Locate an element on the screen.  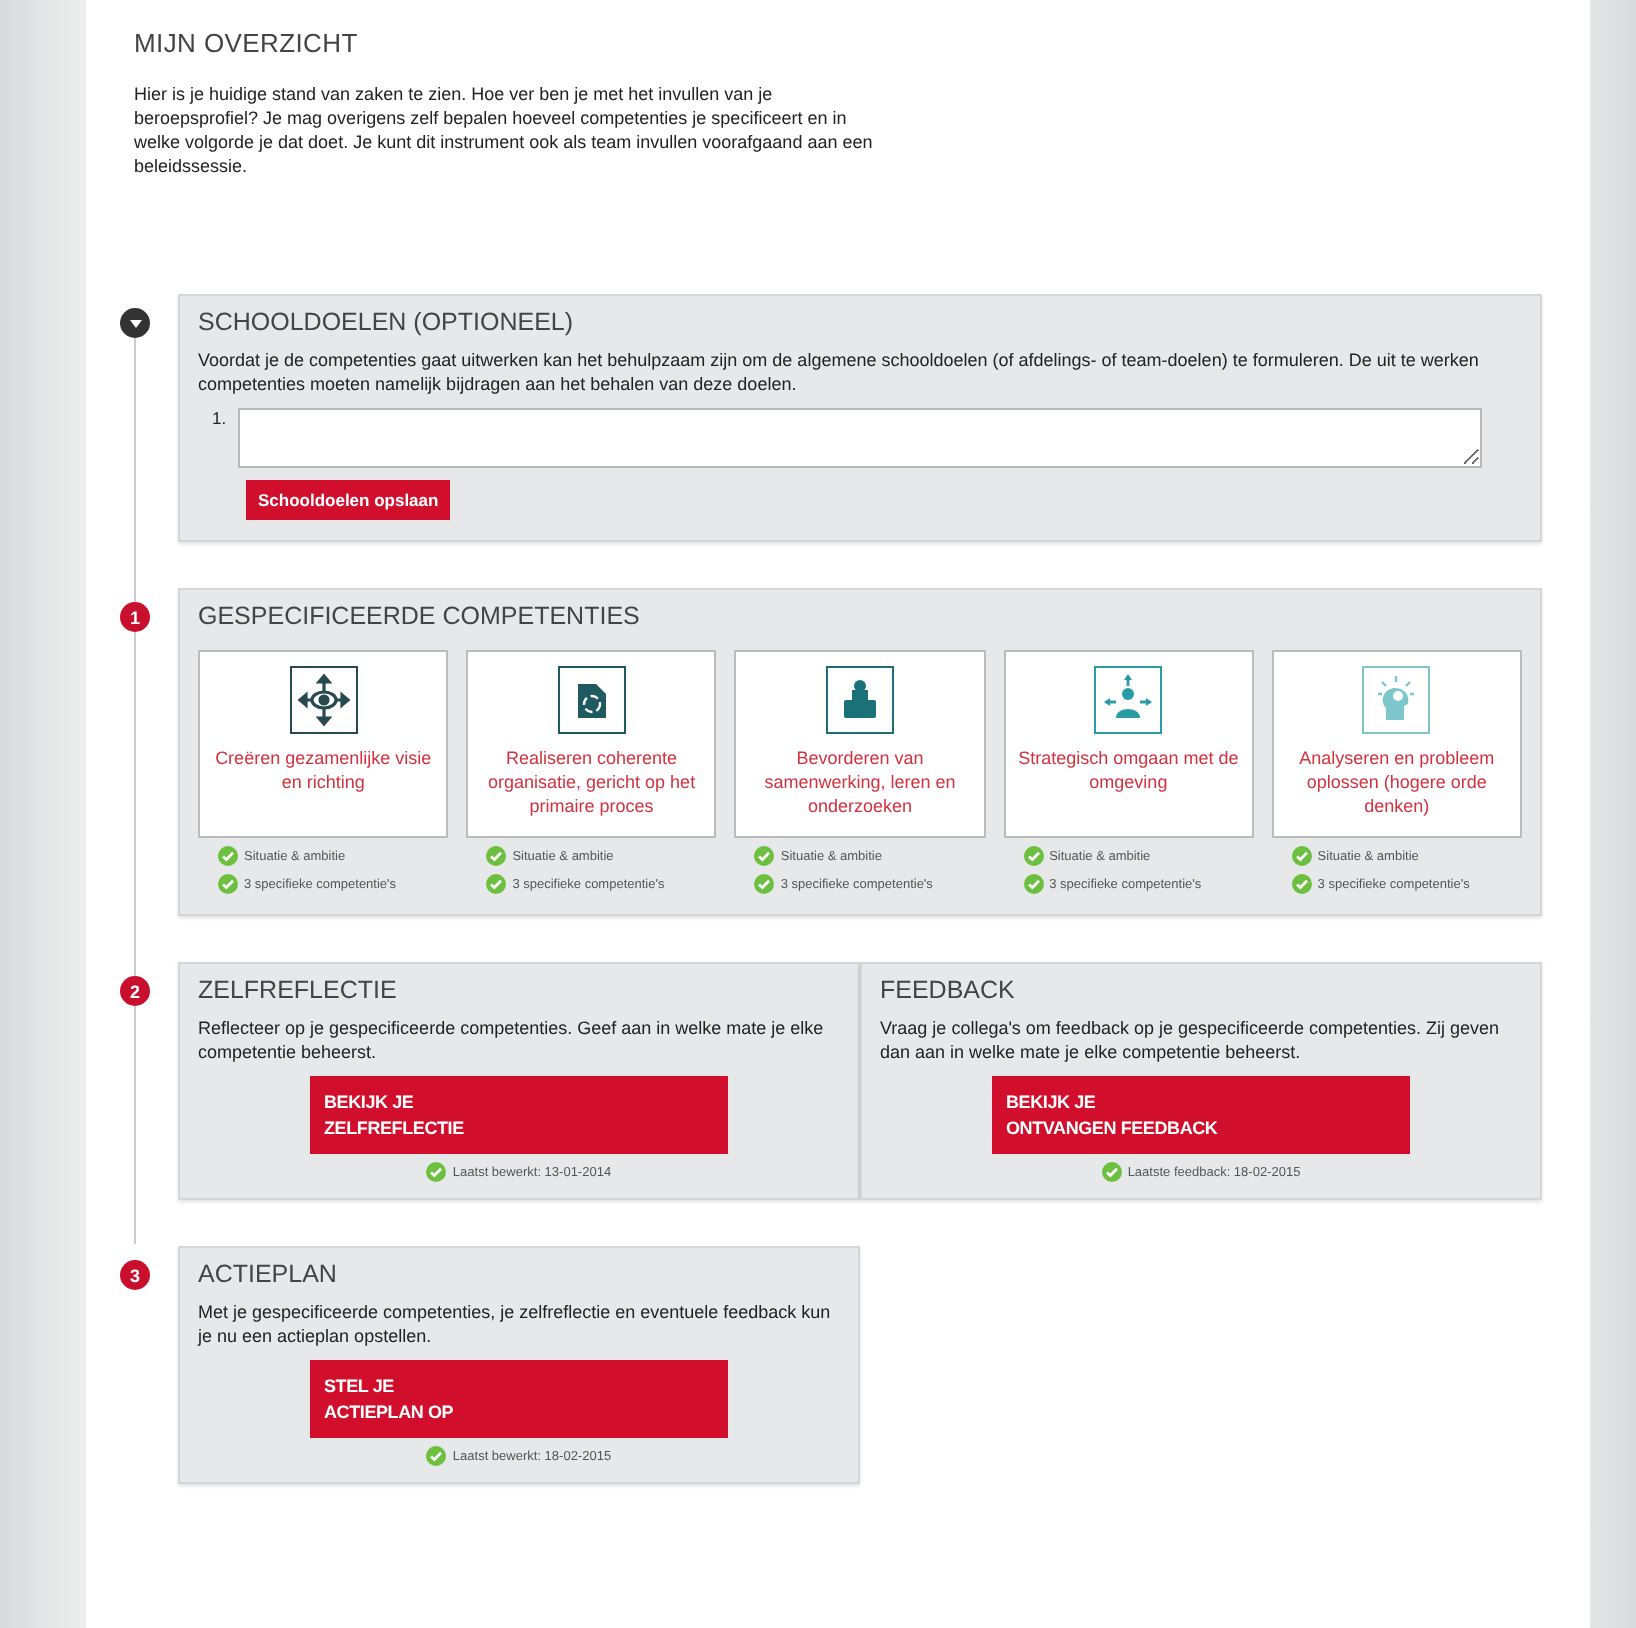
intro-text: Hier is je huidige stand van zaken te zien. Hoe ver ben je met het invullen van je beroepsprofiel? Je mag overigens zelf bepalen hoeveel competenties je specificeert en in welke volgorde je dat doet. Je kunt dit instrument ook als team invullen voorafgaand aan een beleidssessie. is located at coordinates (504, 130).